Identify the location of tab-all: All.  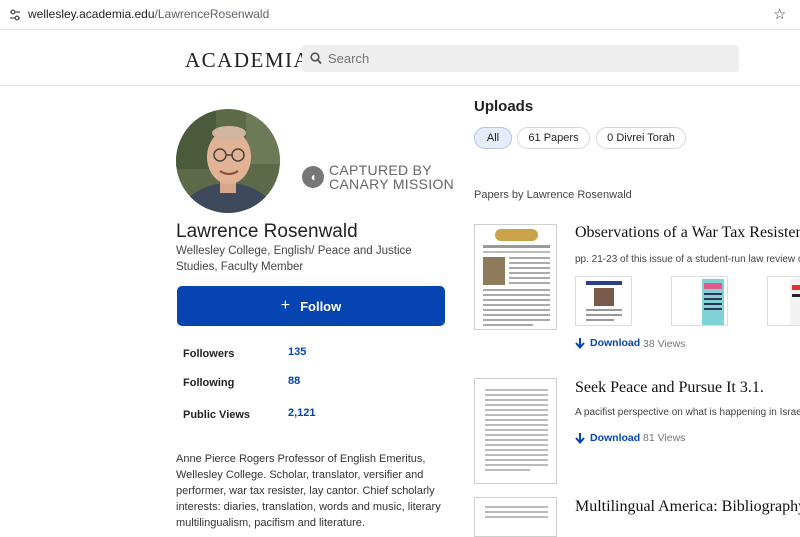
(493, 138).